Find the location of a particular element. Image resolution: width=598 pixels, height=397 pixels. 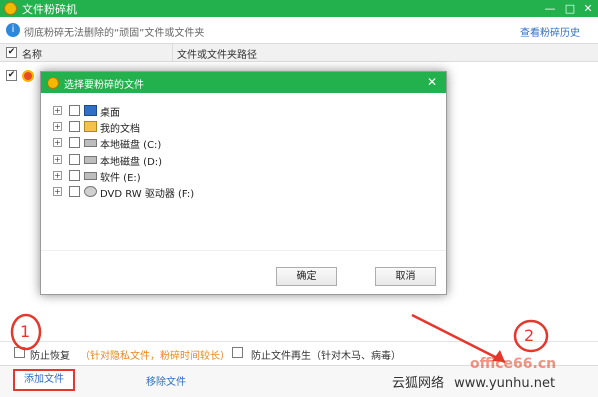

watermark: 云狐网络 www.yunhu.net is located at coordinates (495, 383).